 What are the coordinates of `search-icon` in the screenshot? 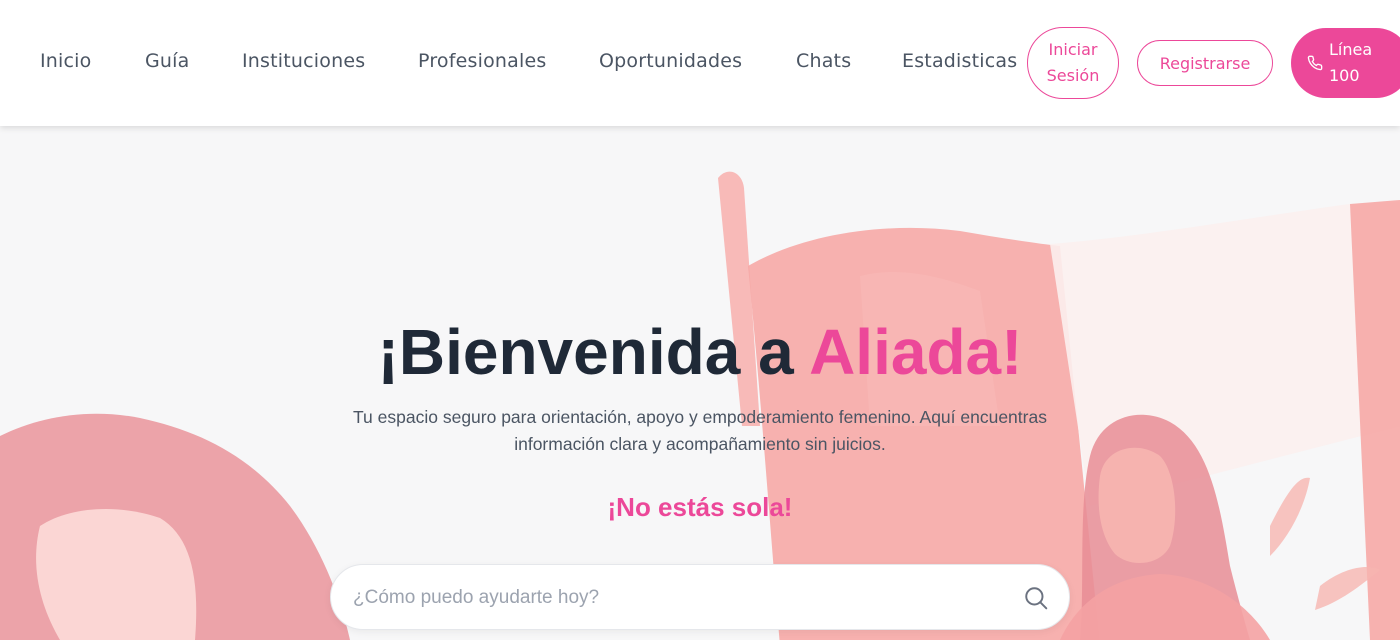 It's located at (1036, 598).